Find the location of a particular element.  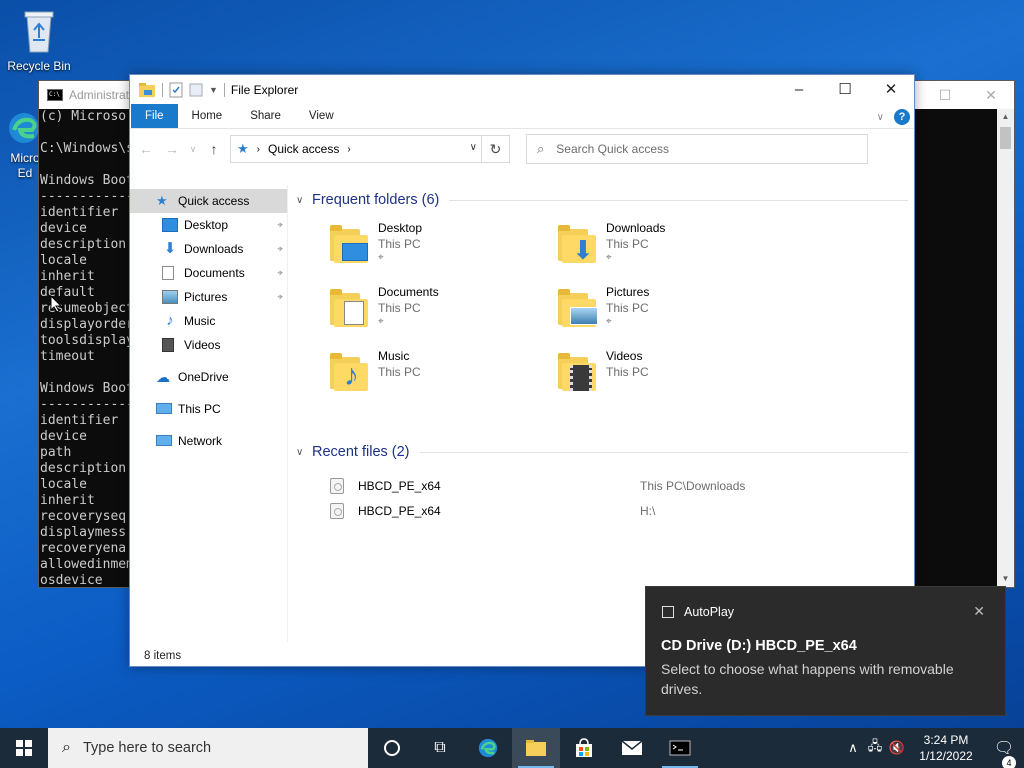

folder-icon is located at coordinates (536, 748).